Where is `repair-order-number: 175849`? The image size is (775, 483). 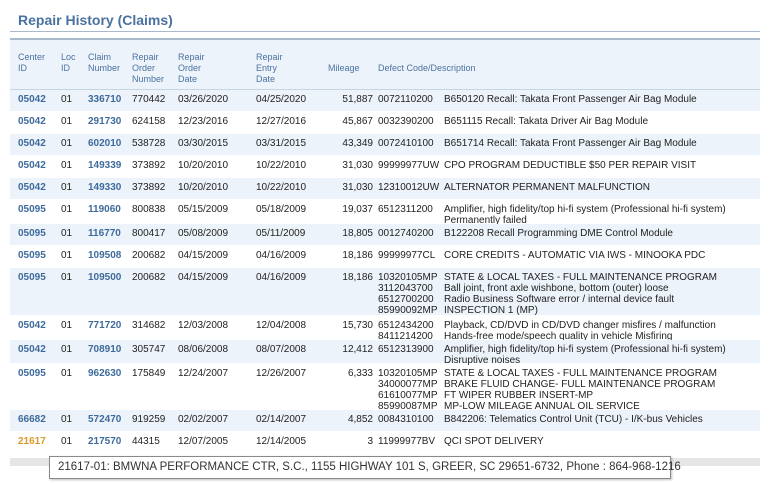
repair-order-number: 175849 is located at coordinates (149, 373).